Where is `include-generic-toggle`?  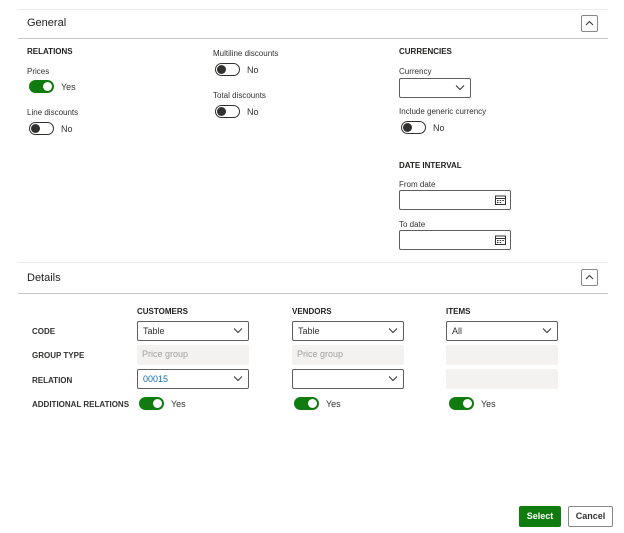
include-generic-toggle is located at coordinates (413, 127).